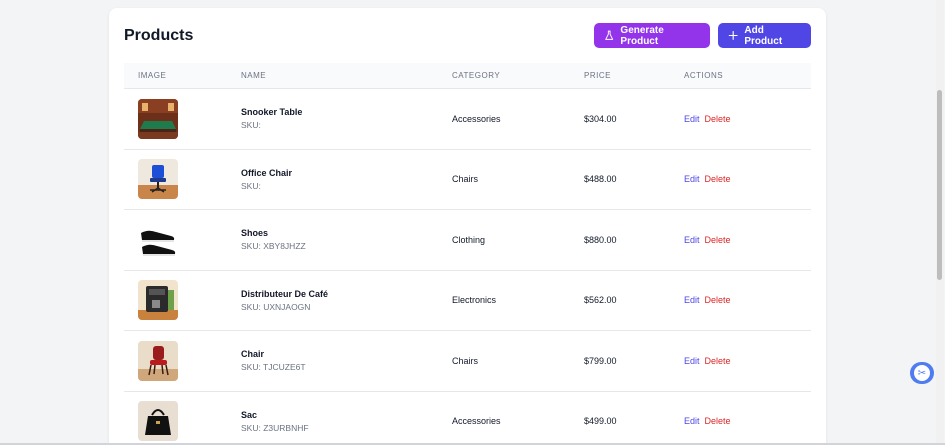 Image resolution: width=945 pixels, height=445 pixels. I want to click on product-image-shoes, so click(158, 239).